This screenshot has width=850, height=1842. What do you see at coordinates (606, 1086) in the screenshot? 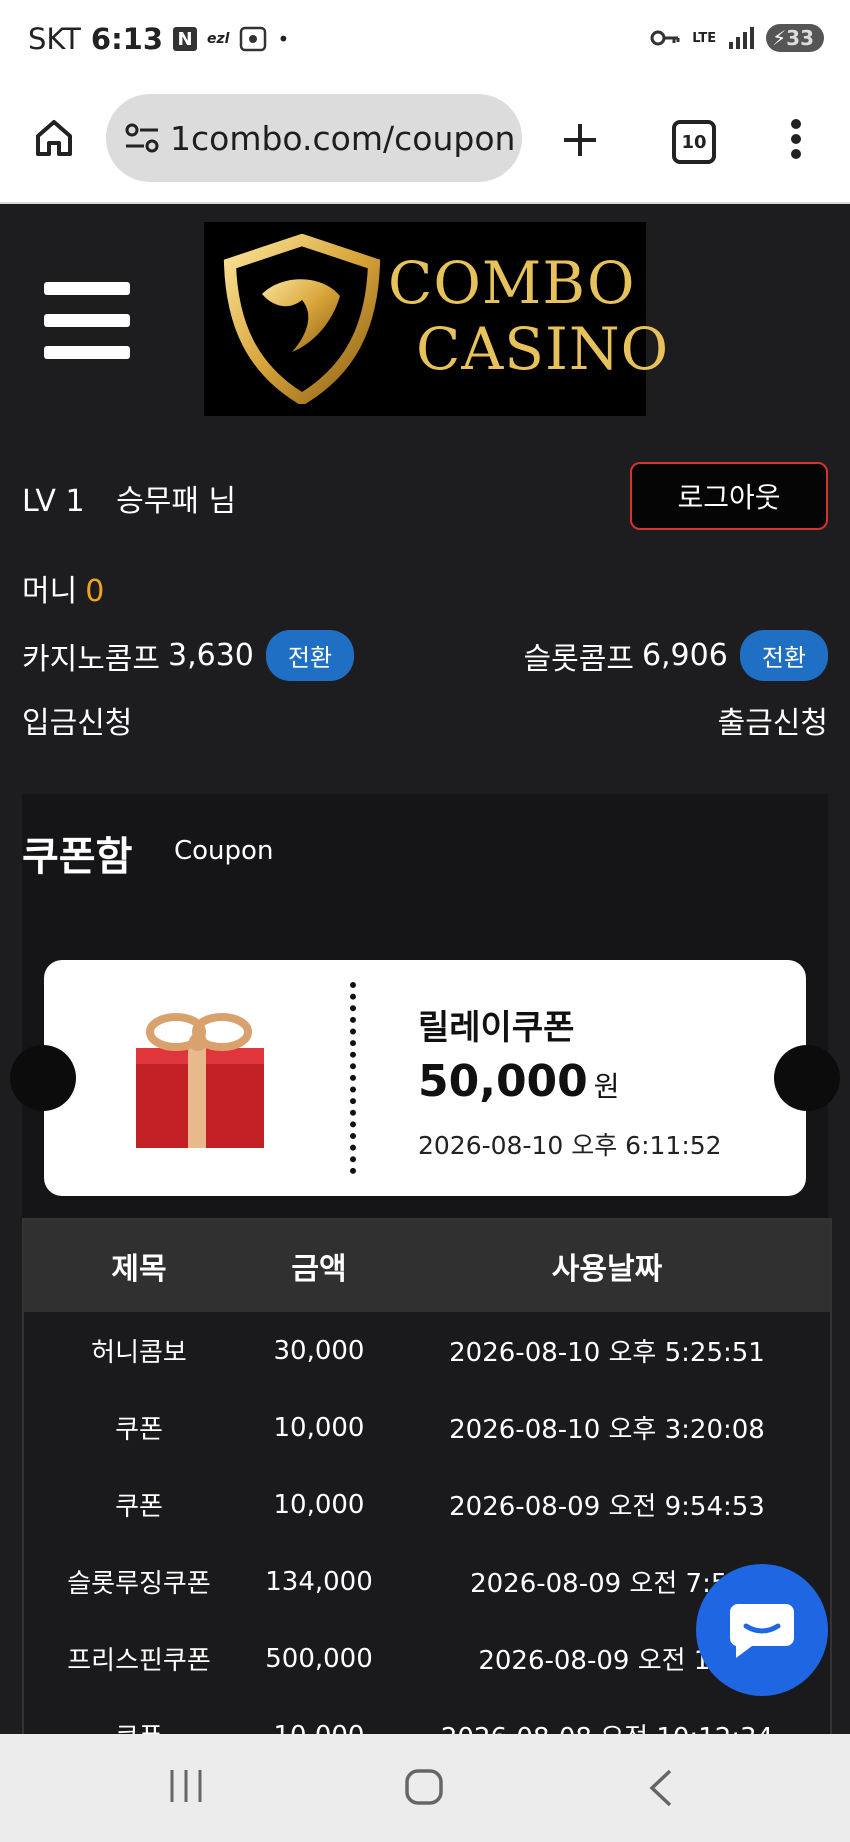
I see `coupon-unit: 원` at bounding box center [606, 1086].